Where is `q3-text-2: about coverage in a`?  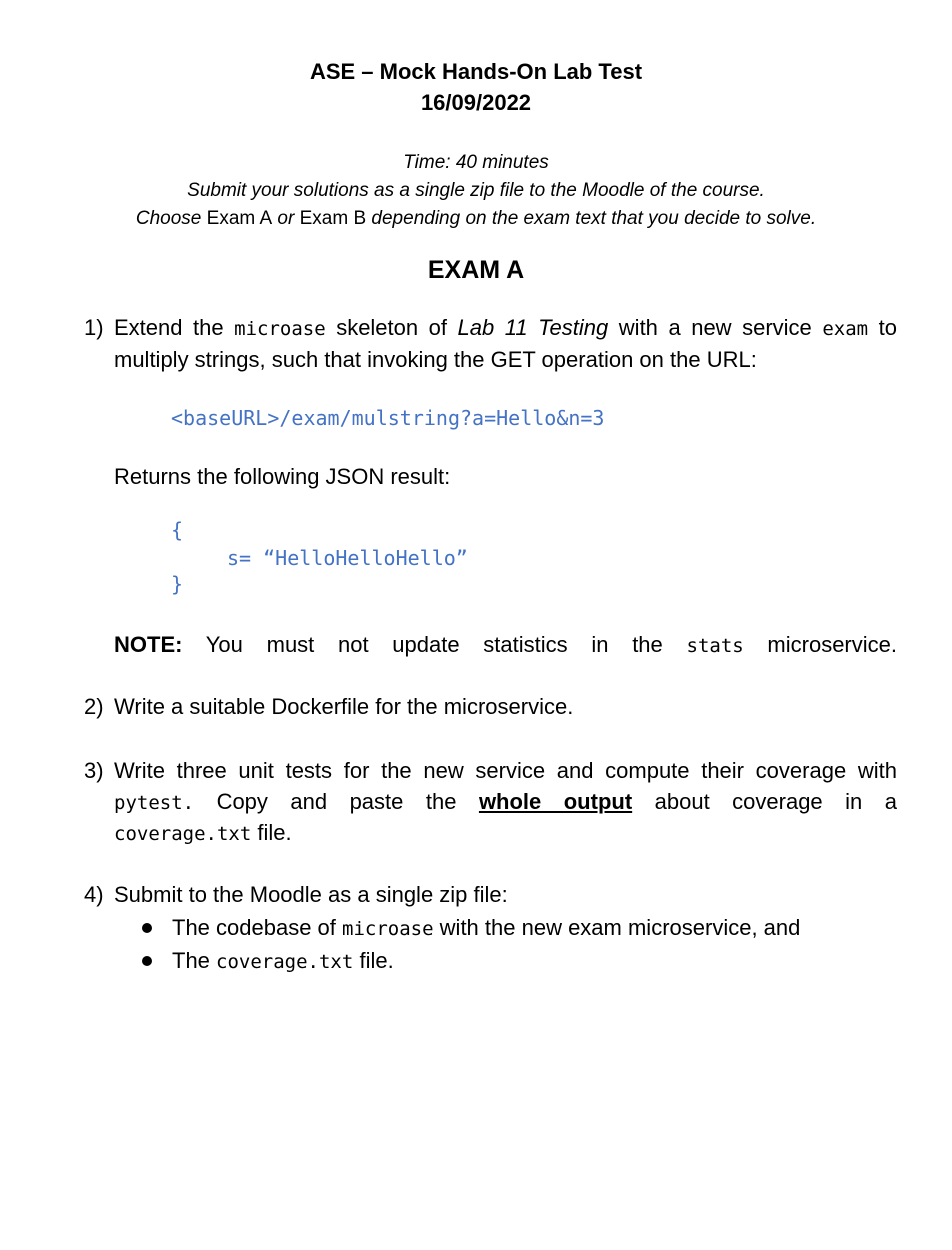
q3-text-2: about coverage in a is located at coordinates (775, 801).